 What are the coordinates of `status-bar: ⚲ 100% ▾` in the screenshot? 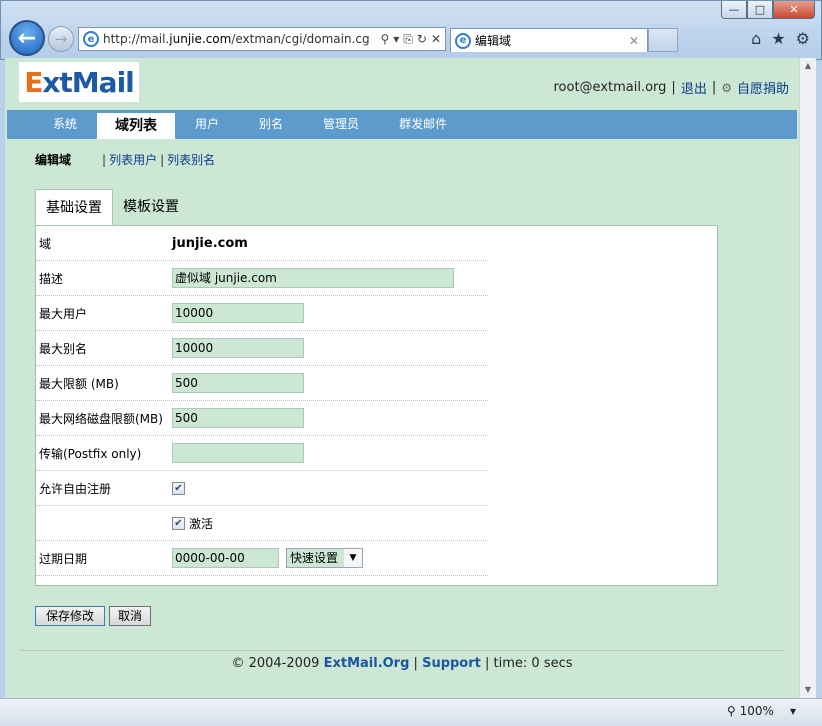 It's located at (411, 712).